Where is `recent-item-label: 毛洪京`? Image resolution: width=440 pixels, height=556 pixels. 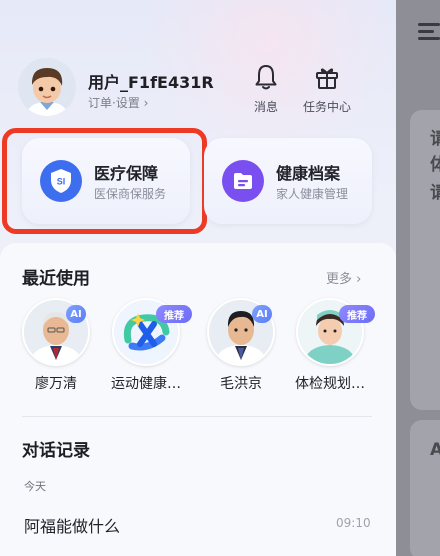 recent-item-label: 毛洪京 is located at coordinates (241, 384).